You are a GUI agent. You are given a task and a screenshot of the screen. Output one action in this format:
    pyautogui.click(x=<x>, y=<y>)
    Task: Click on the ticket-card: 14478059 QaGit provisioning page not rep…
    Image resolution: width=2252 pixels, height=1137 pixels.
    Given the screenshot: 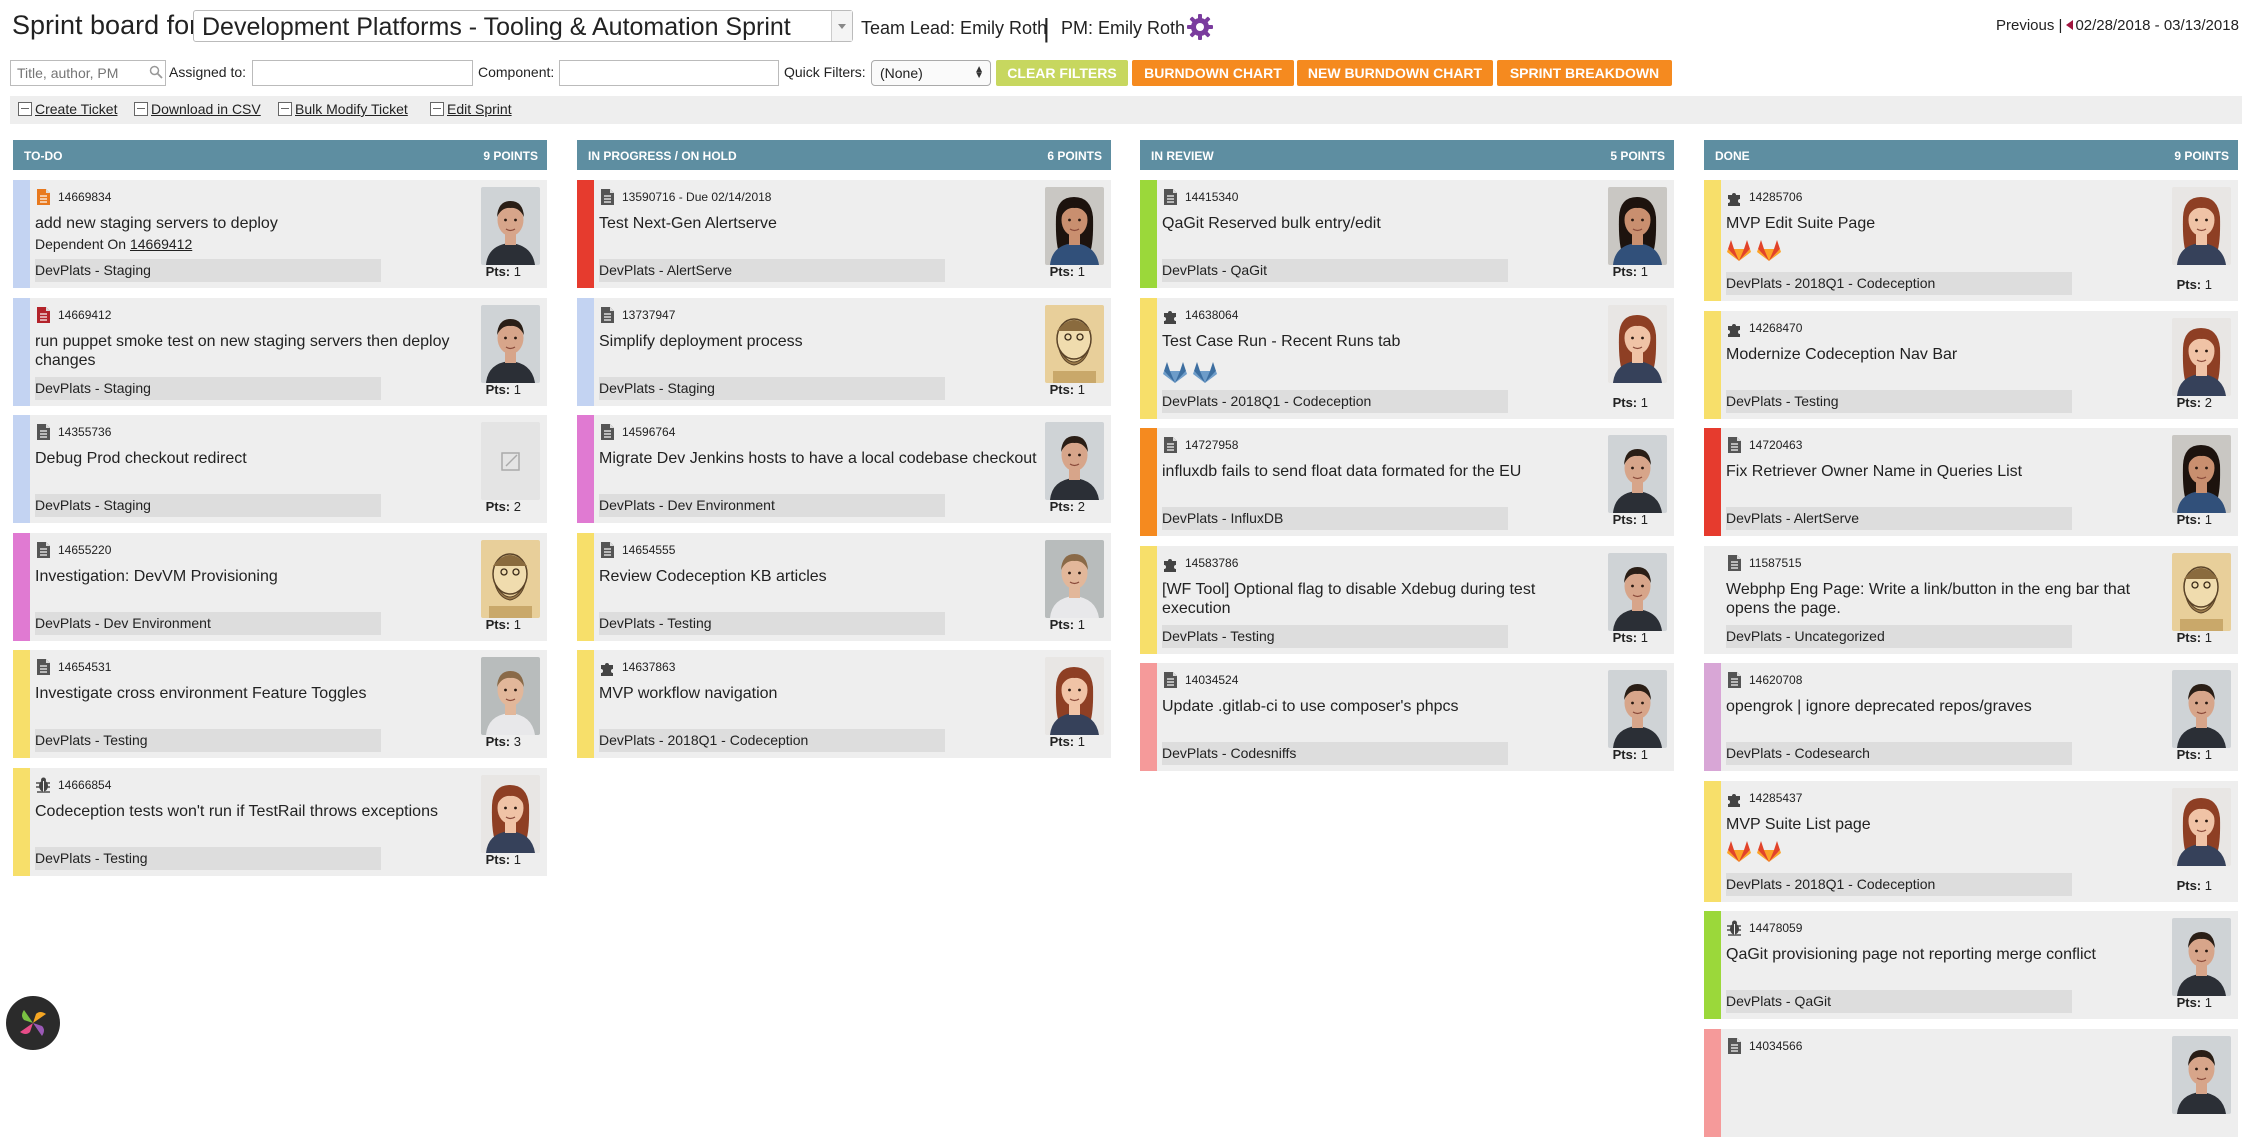 What is the action you would take?
    pyautogui.click(x=1971, y=965)
    